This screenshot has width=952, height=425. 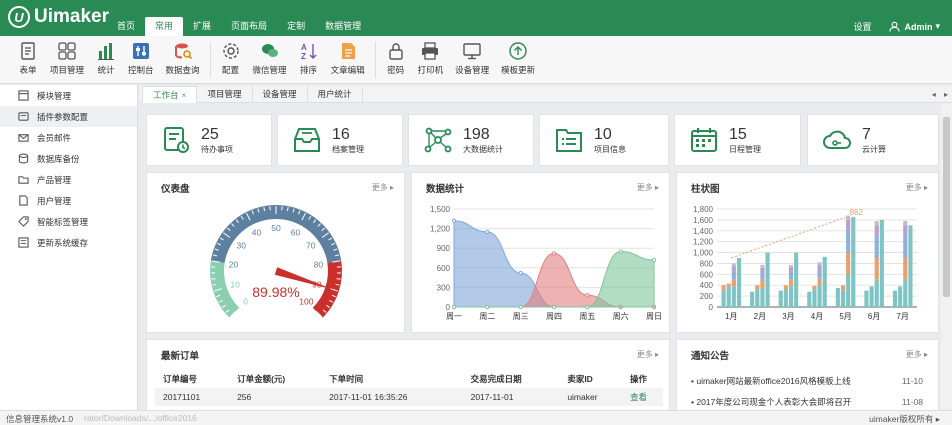 I want to click on menu-item: 扩展, so click(x=202, y=26).